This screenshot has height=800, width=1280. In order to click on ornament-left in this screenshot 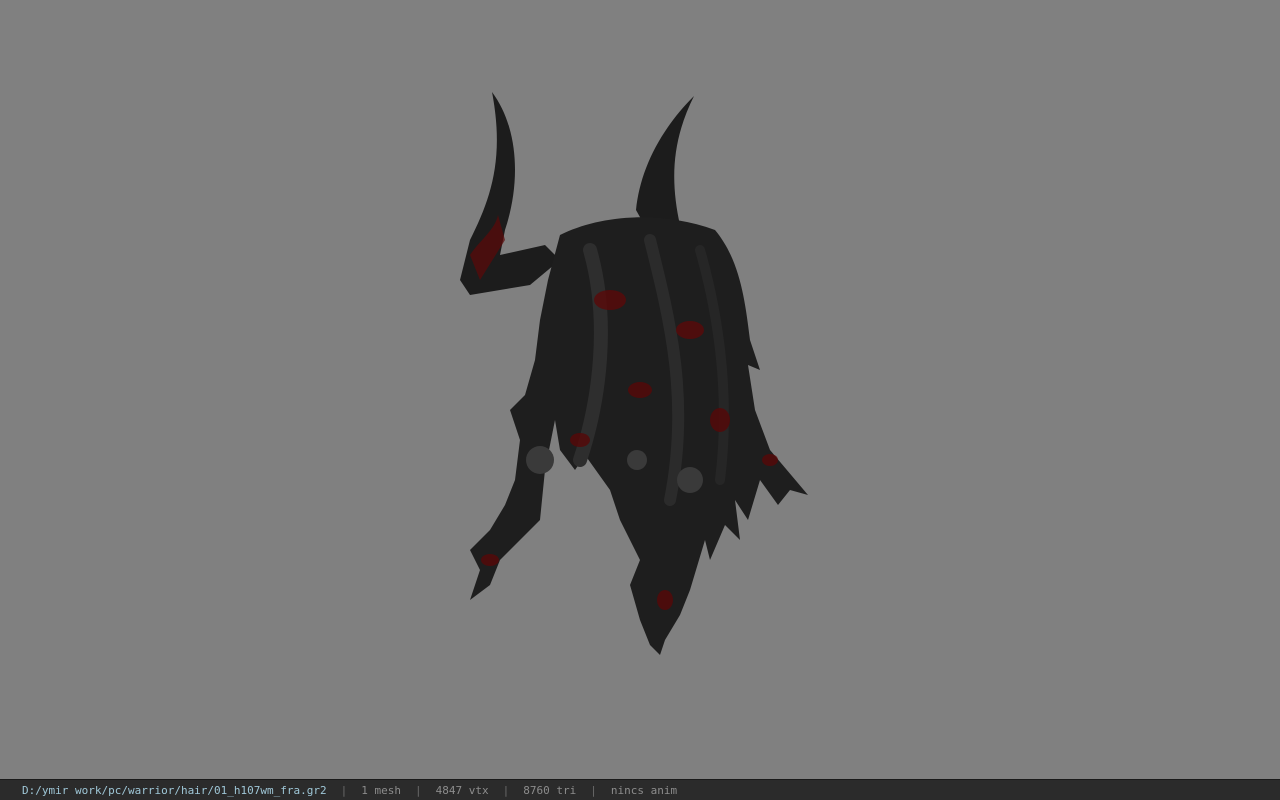, I will do `click(540, 460)`.